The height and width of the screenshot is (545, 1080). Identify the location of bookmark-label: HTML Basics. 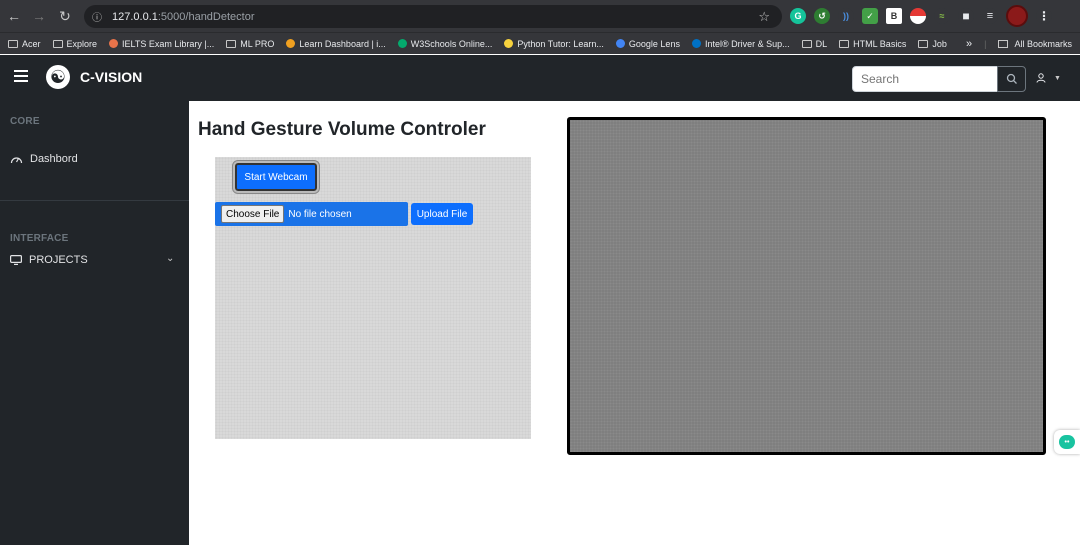
(880, 43).